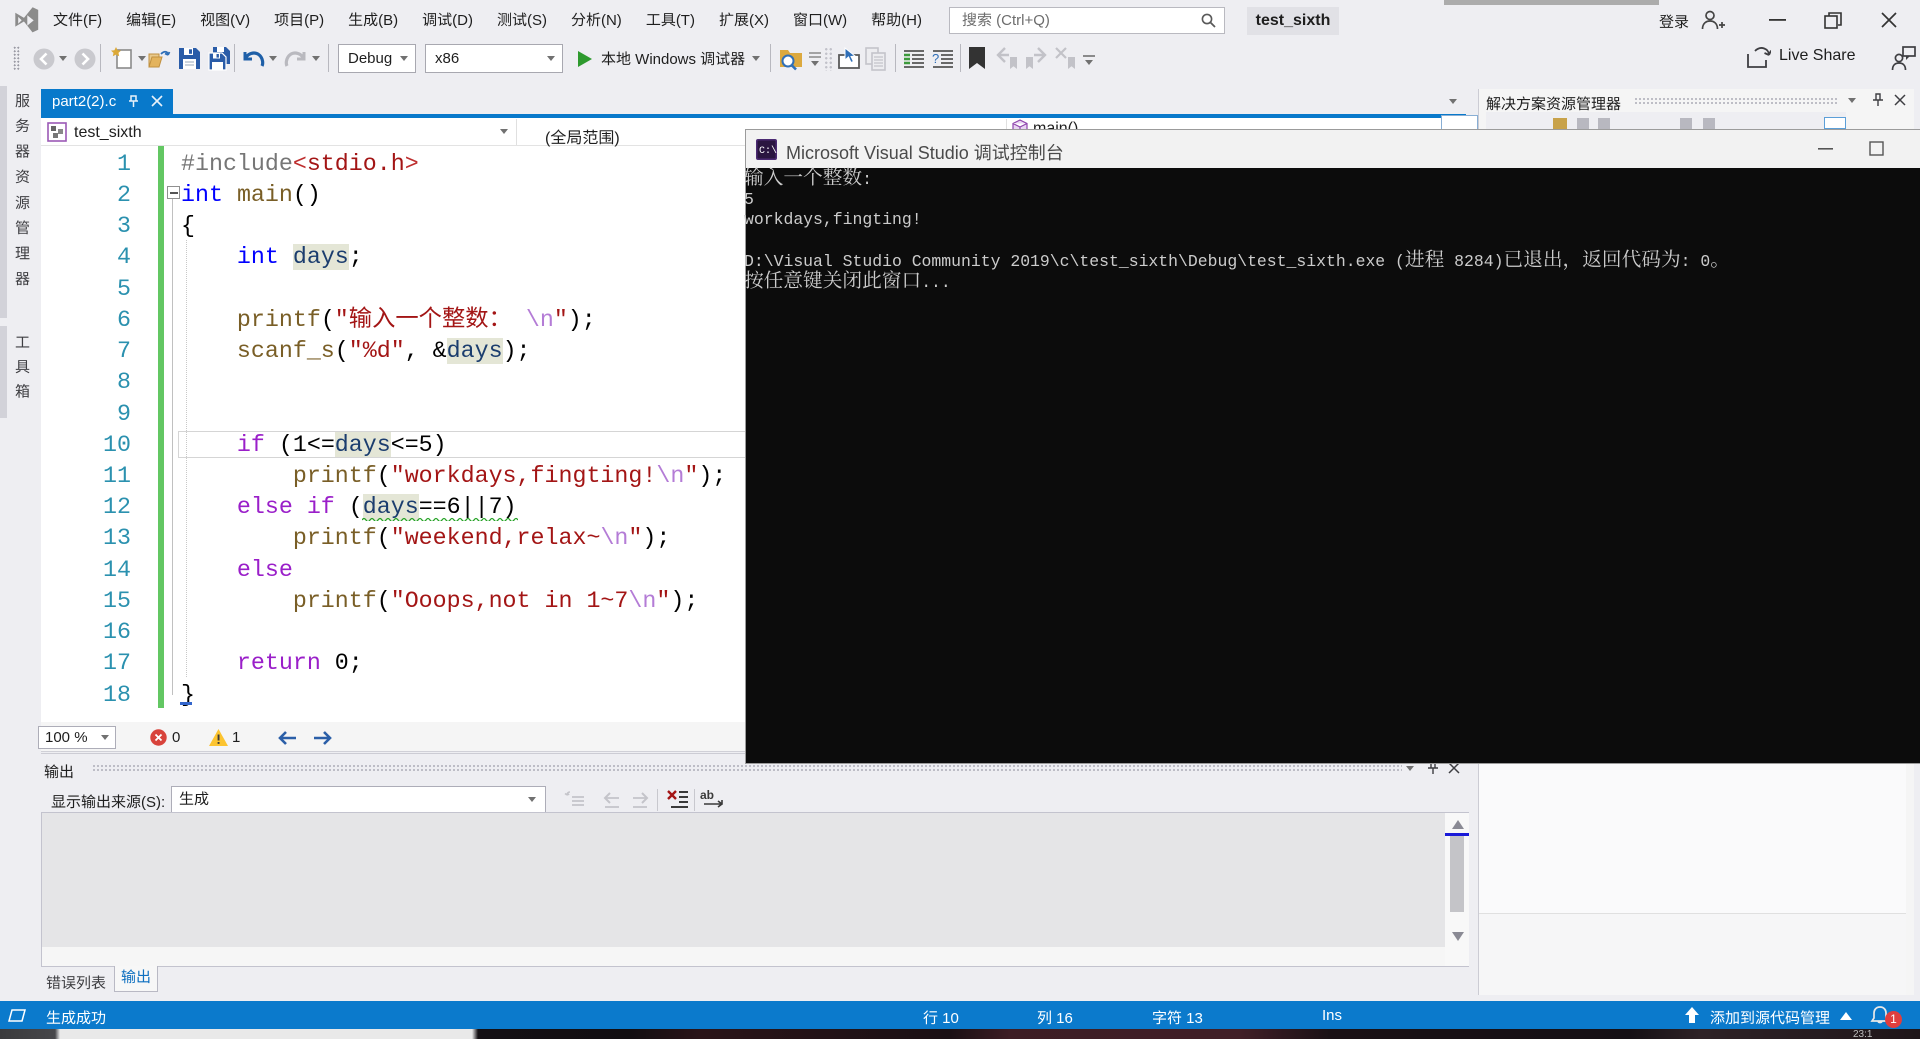 This screenshot has width=1920, height=1039. Describe the element at coordinates (768, 151) in the screenshot. I see `svg-text: C:\` at that location.